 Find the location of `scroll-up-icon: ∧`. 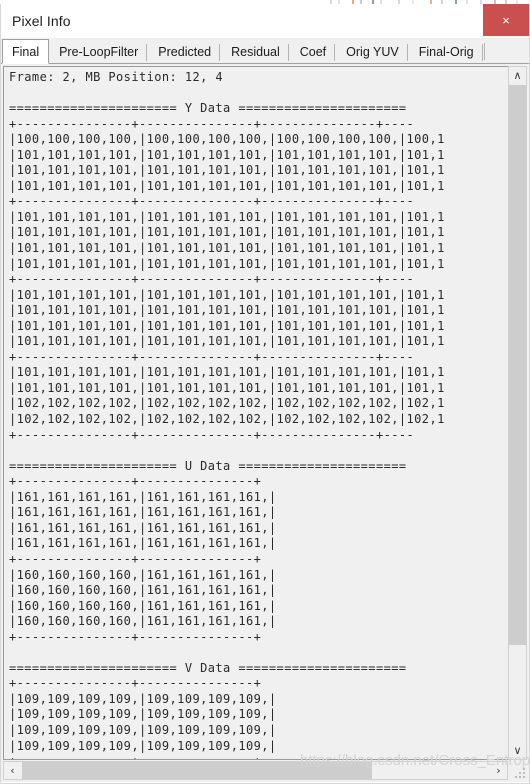

scroll-up-icon: ∧ is located at coordinates (517, 75).